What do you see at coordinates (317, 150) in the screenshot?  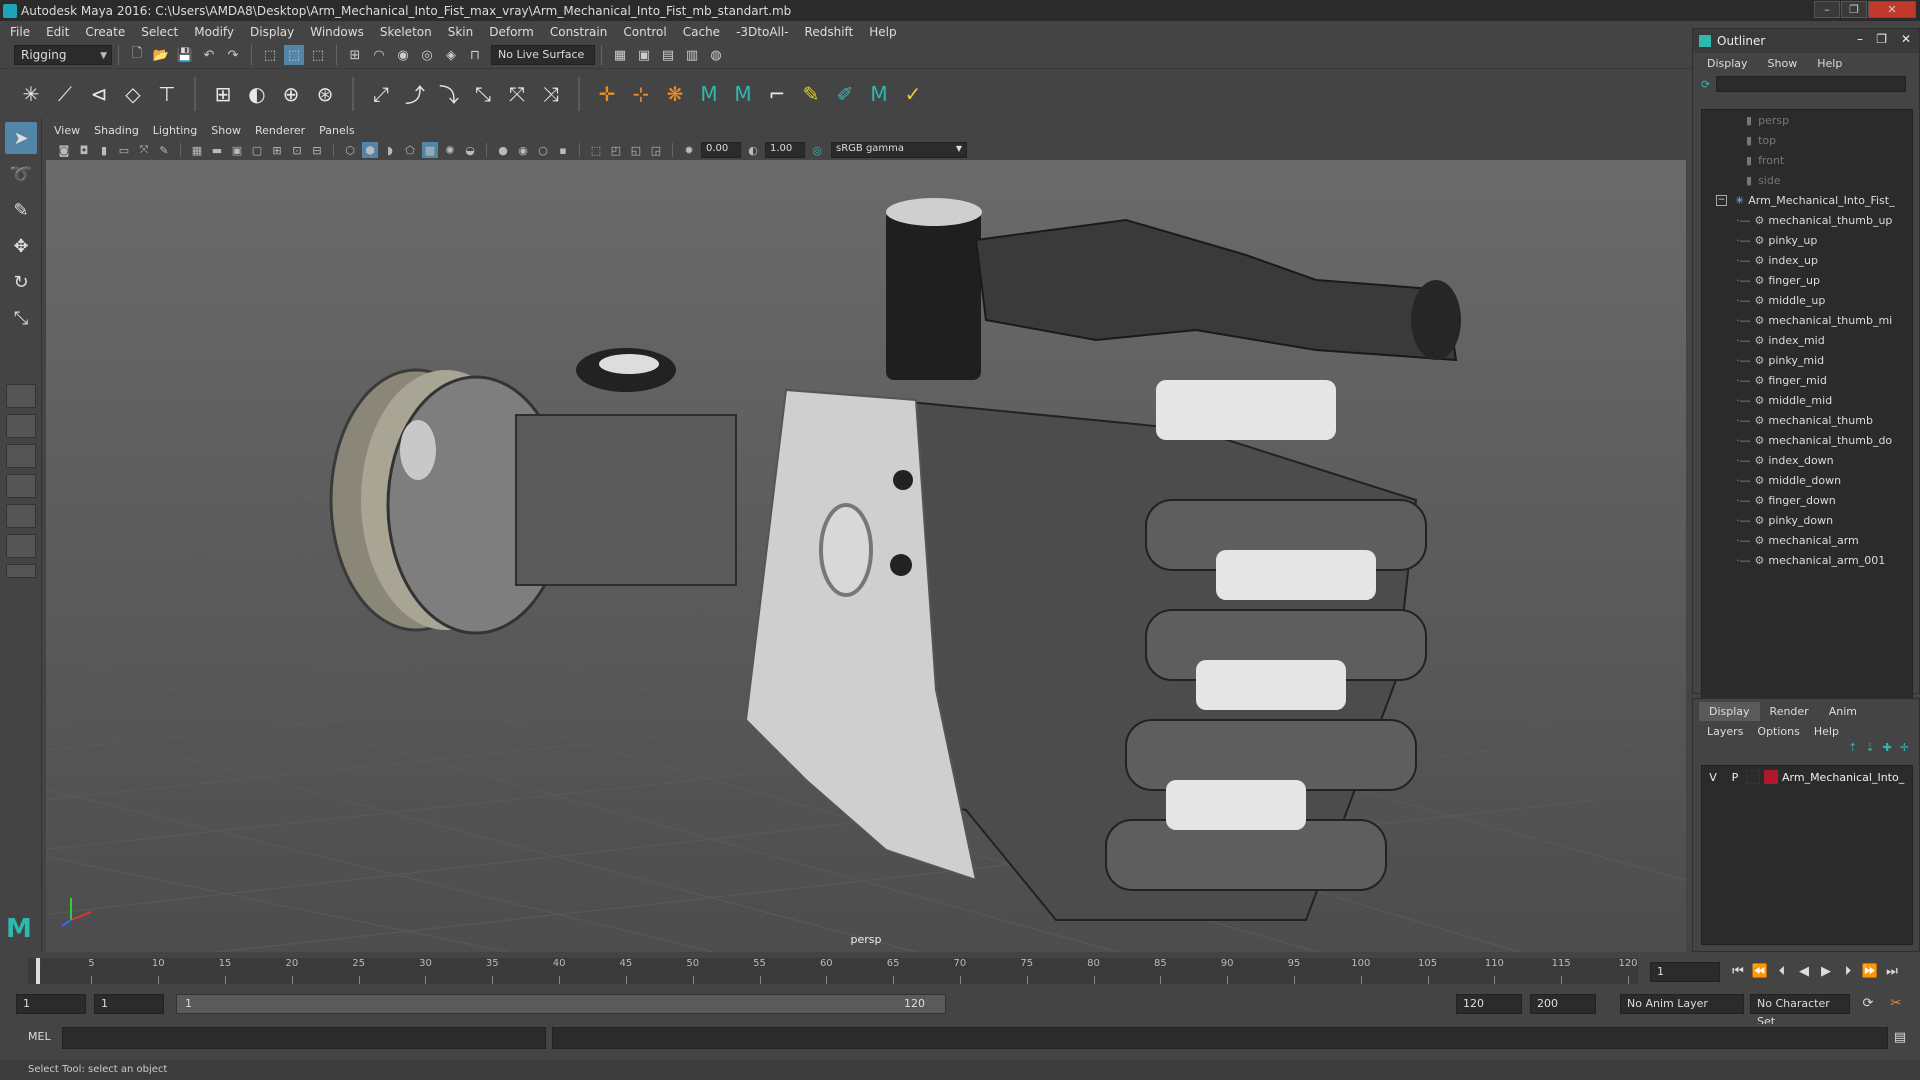 I see `safe-title-icon: ⊟` at bounding box center [317, 150].